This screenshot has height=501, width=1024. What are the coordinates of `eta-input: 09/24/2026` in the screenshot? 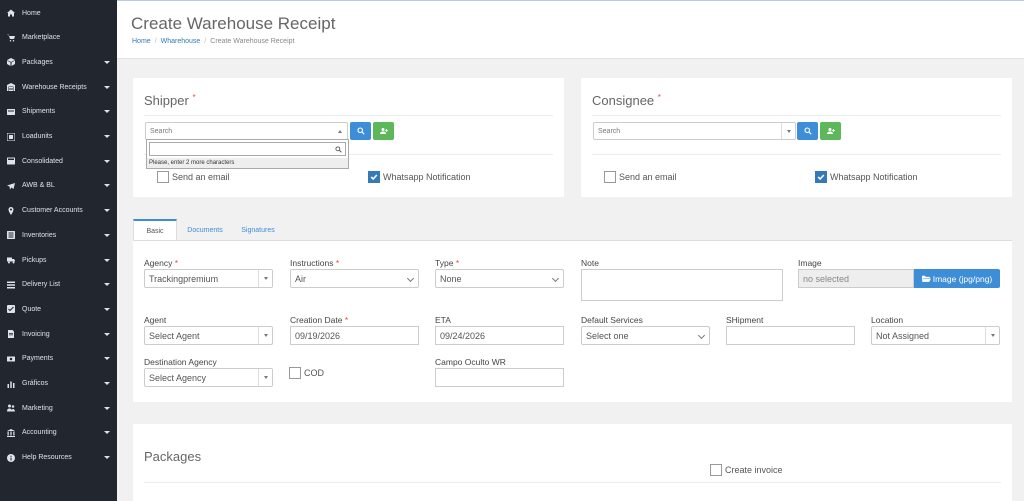 It's located at (499, 335).